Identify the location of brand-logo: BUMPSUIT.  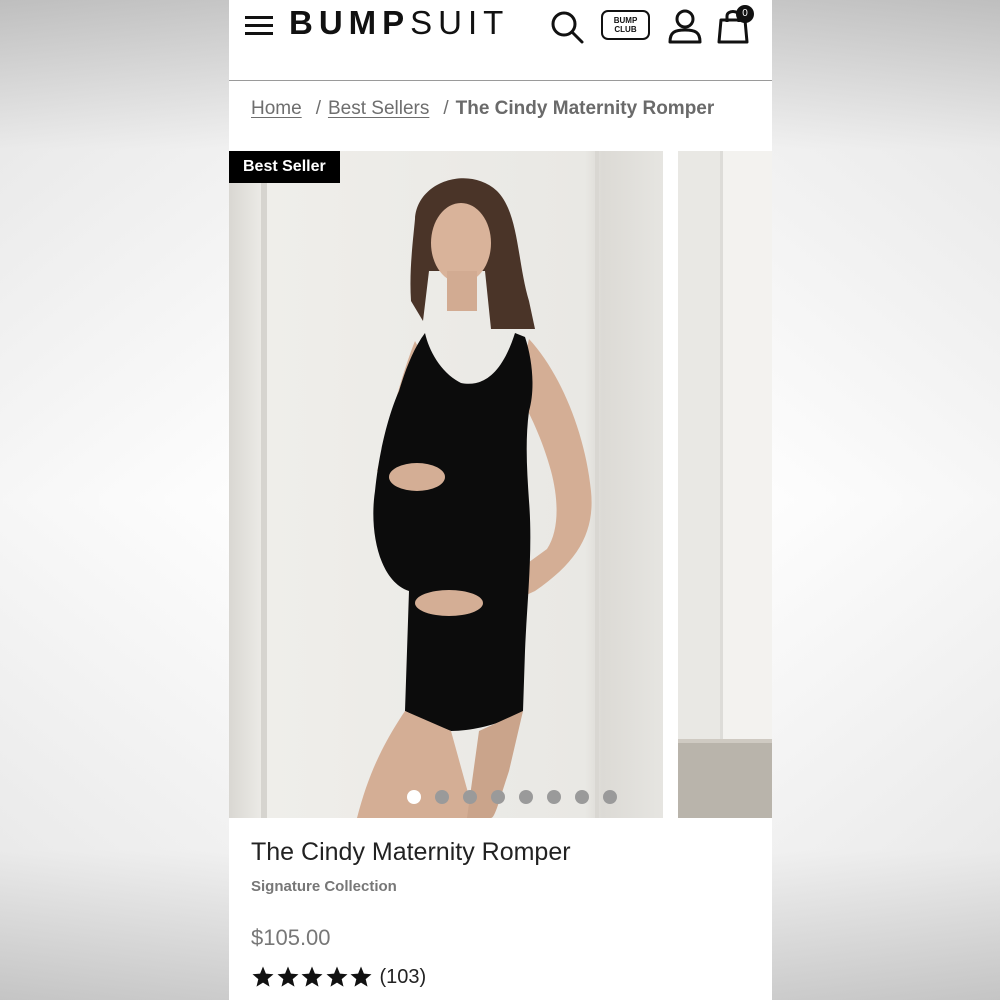
(399, 24).